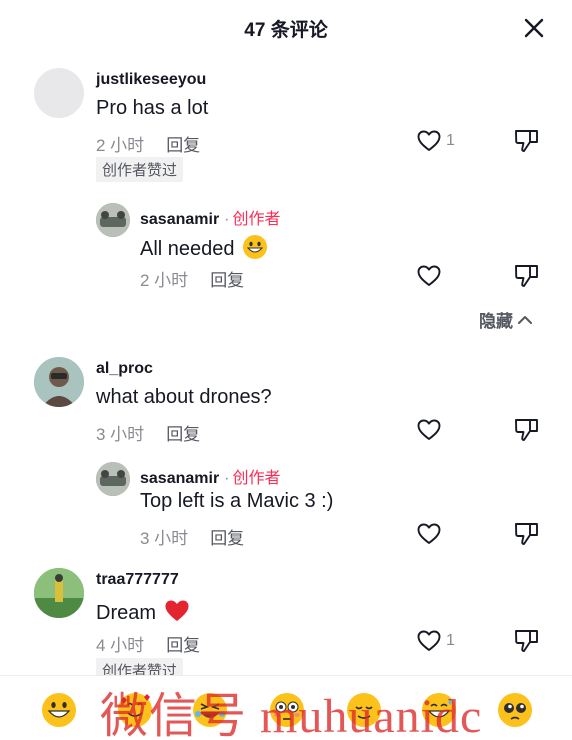 The width and height of the screenshot is (572, 740). Describe the element at coordinates (534, 28) in the screenshot. I see `close-icon` at that location.